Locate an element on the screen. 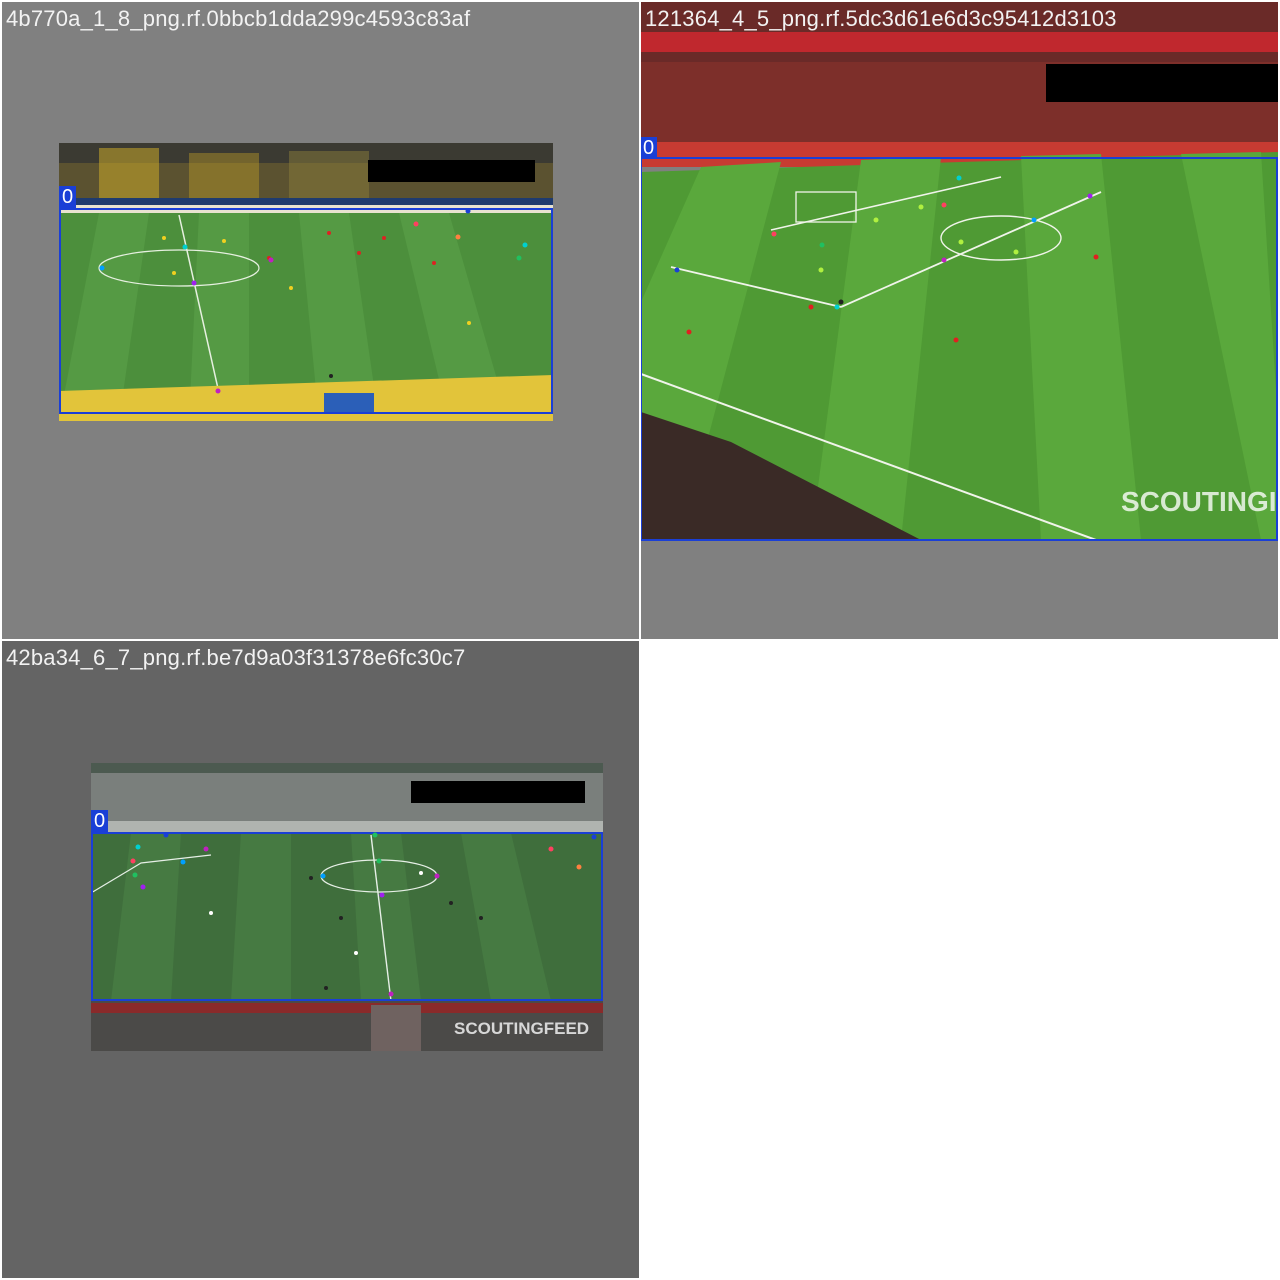  tile-title: 121364_4_5_png.rf.5dc3d61e6d3c95412d3103 is located at coordinates (881, 18).